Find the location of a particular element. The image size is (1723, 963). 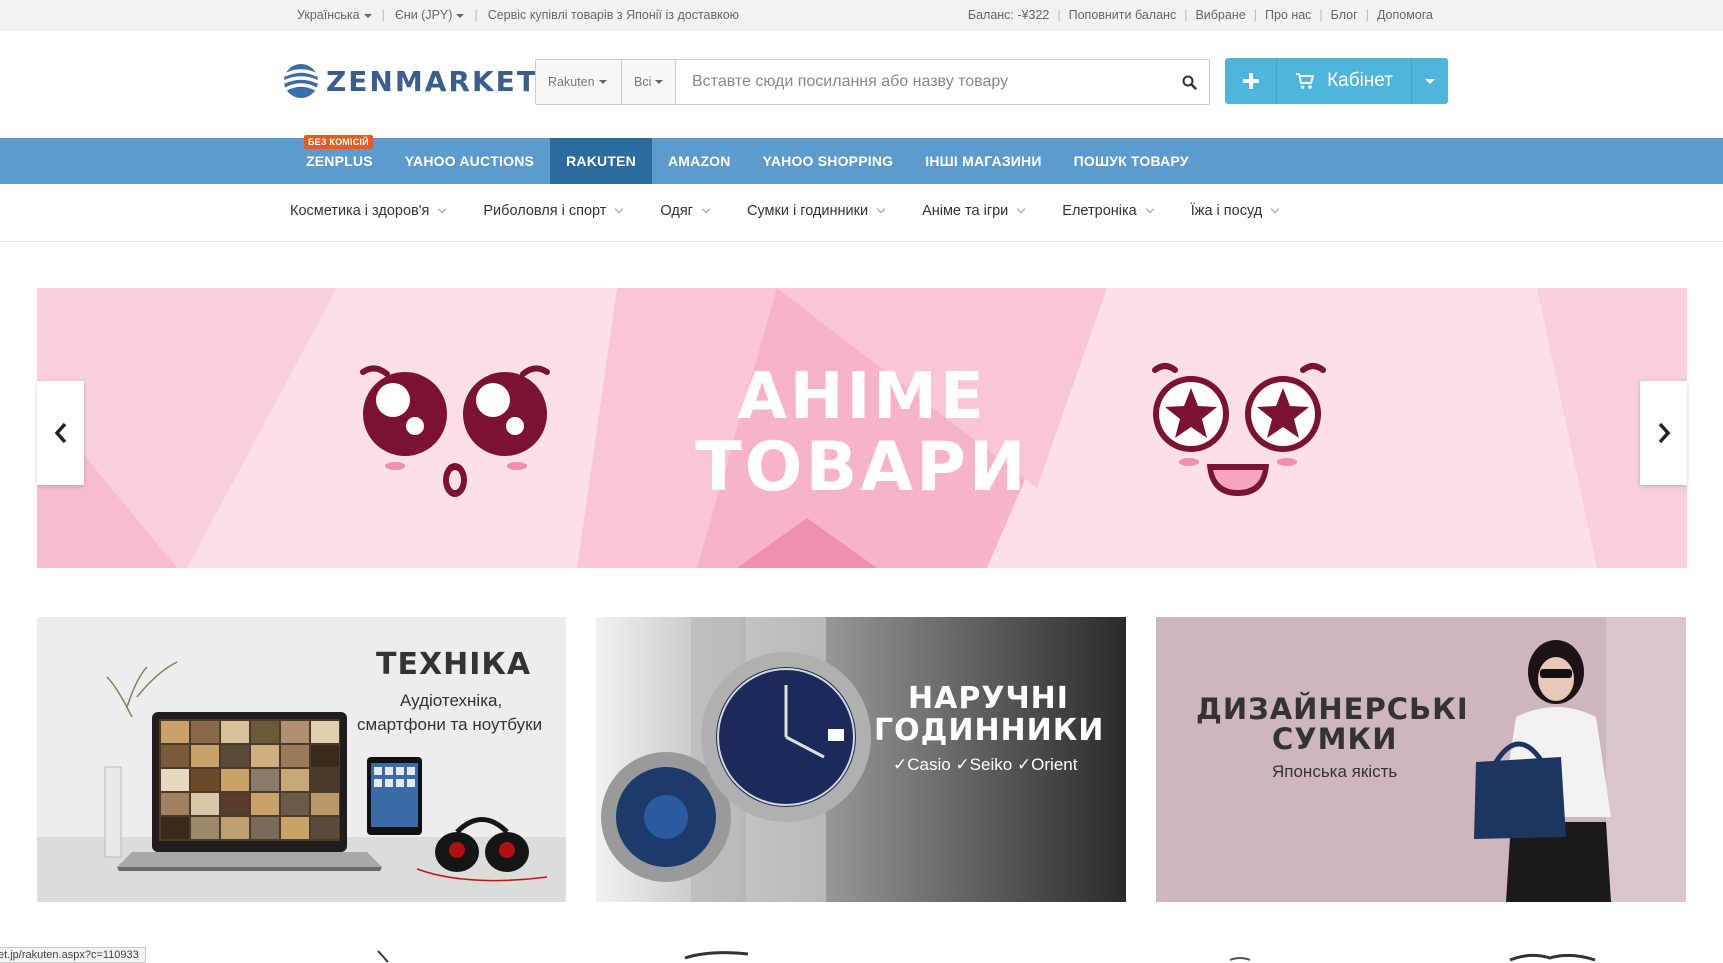

card-title-line1: ДИЗАЙНЕРСЬКІ is located at coordinates (1332, 709).